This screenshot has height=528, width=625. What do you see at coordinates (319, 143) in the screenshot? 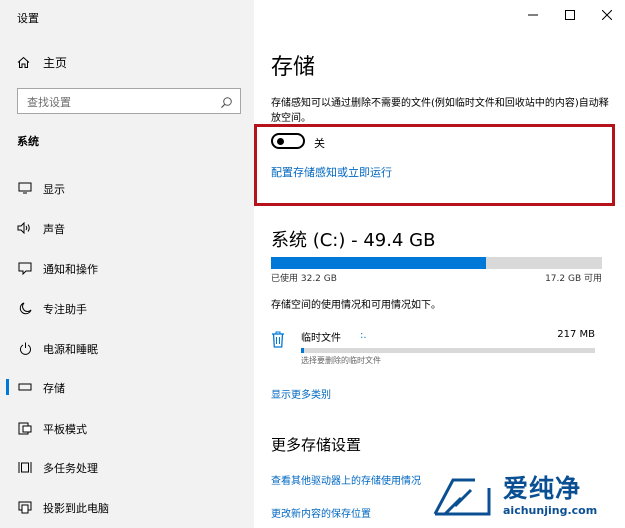
I see `toggle-state-label: 关` at bounding box center [319, 143].